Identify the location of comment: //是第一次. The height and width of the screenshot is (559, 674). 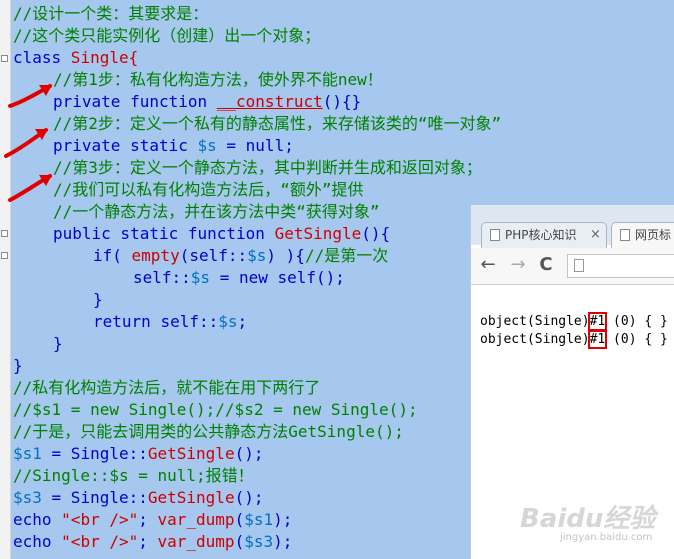
(346, 255).